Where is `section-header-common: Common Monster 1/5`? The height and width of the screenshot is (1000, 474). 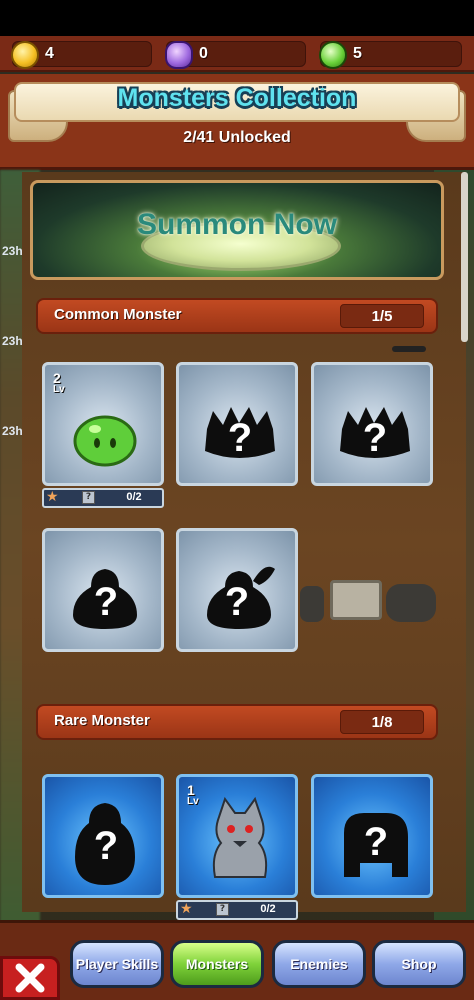
section-header-common: Common Monster 1/5 is located at coordinates (237, 316).